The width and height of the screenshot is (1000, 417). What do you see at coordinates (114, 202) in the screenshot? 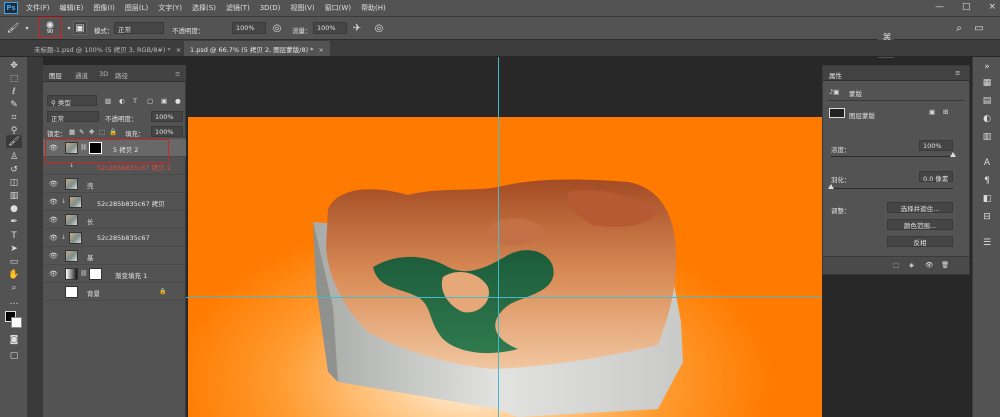
I see `layer-row: 👁 ↓ 52c285b835c67 拷贝` at bounding box center [114, 202].